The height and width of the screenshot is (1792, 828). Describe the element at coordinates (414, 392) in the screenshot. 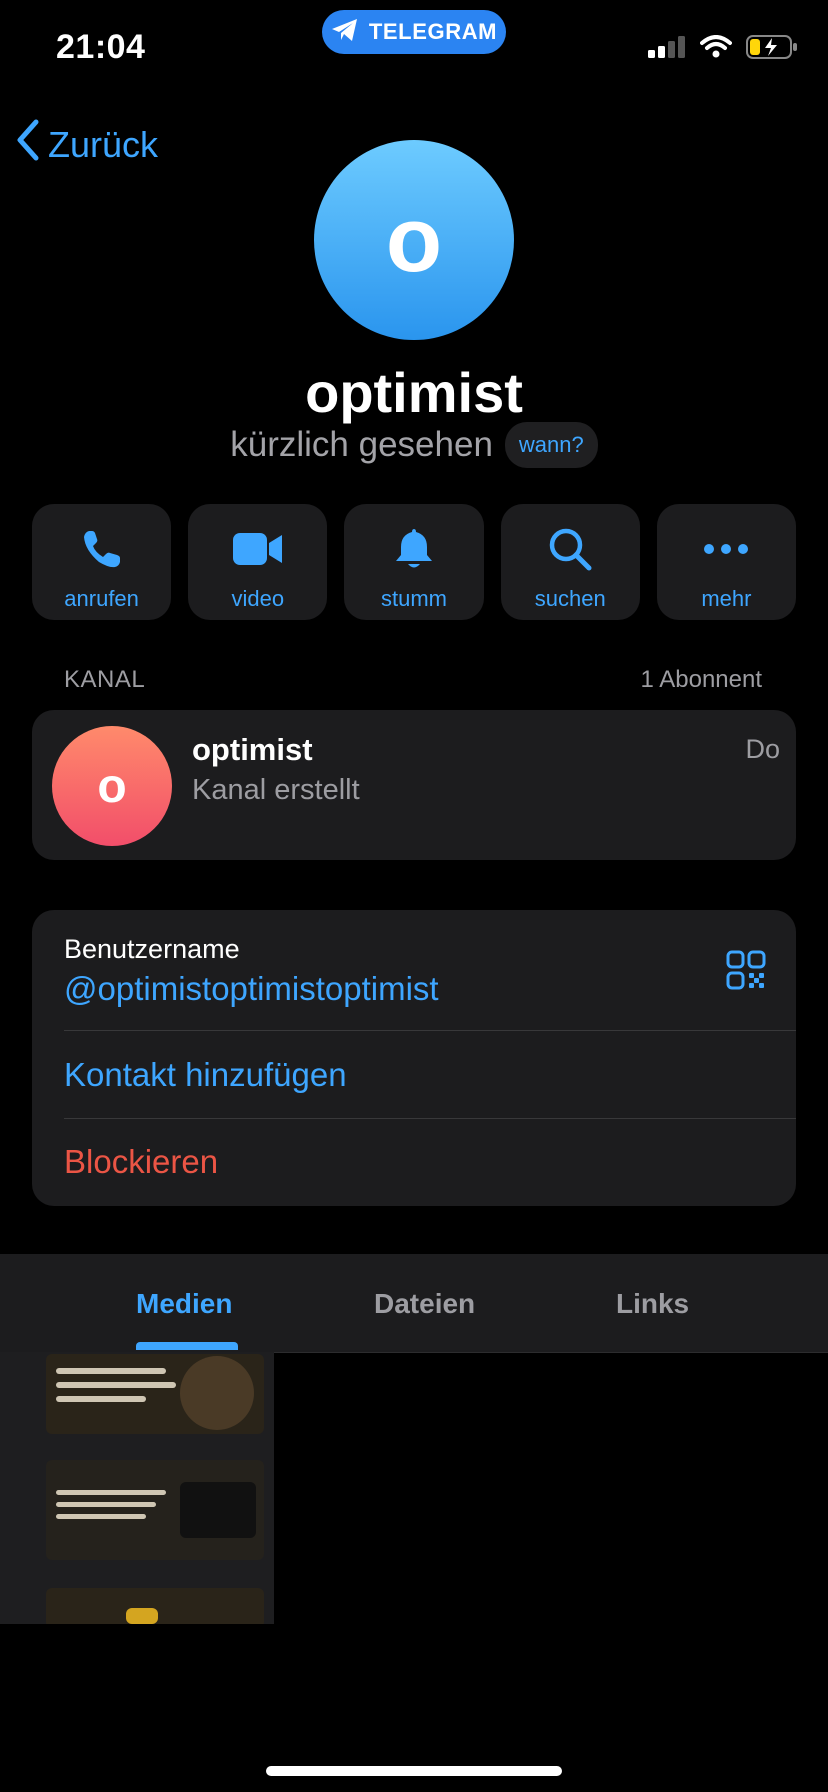

I see `profile-name: optimist` at that location.